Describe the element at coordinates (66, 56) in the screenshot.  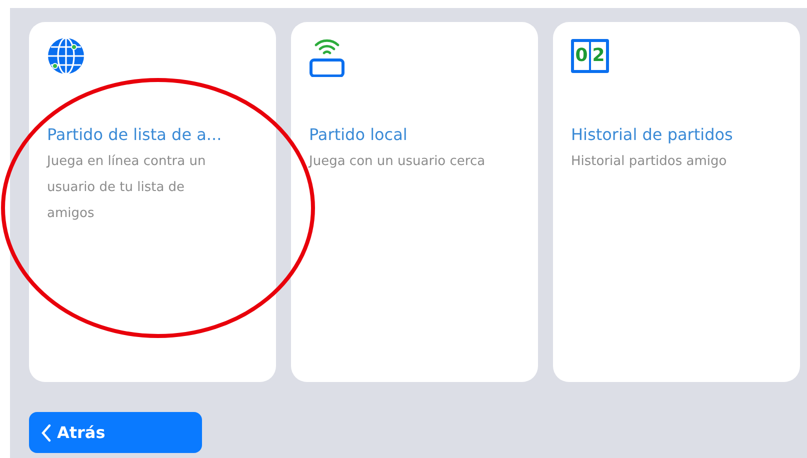
I see `globe-icon` at that location.